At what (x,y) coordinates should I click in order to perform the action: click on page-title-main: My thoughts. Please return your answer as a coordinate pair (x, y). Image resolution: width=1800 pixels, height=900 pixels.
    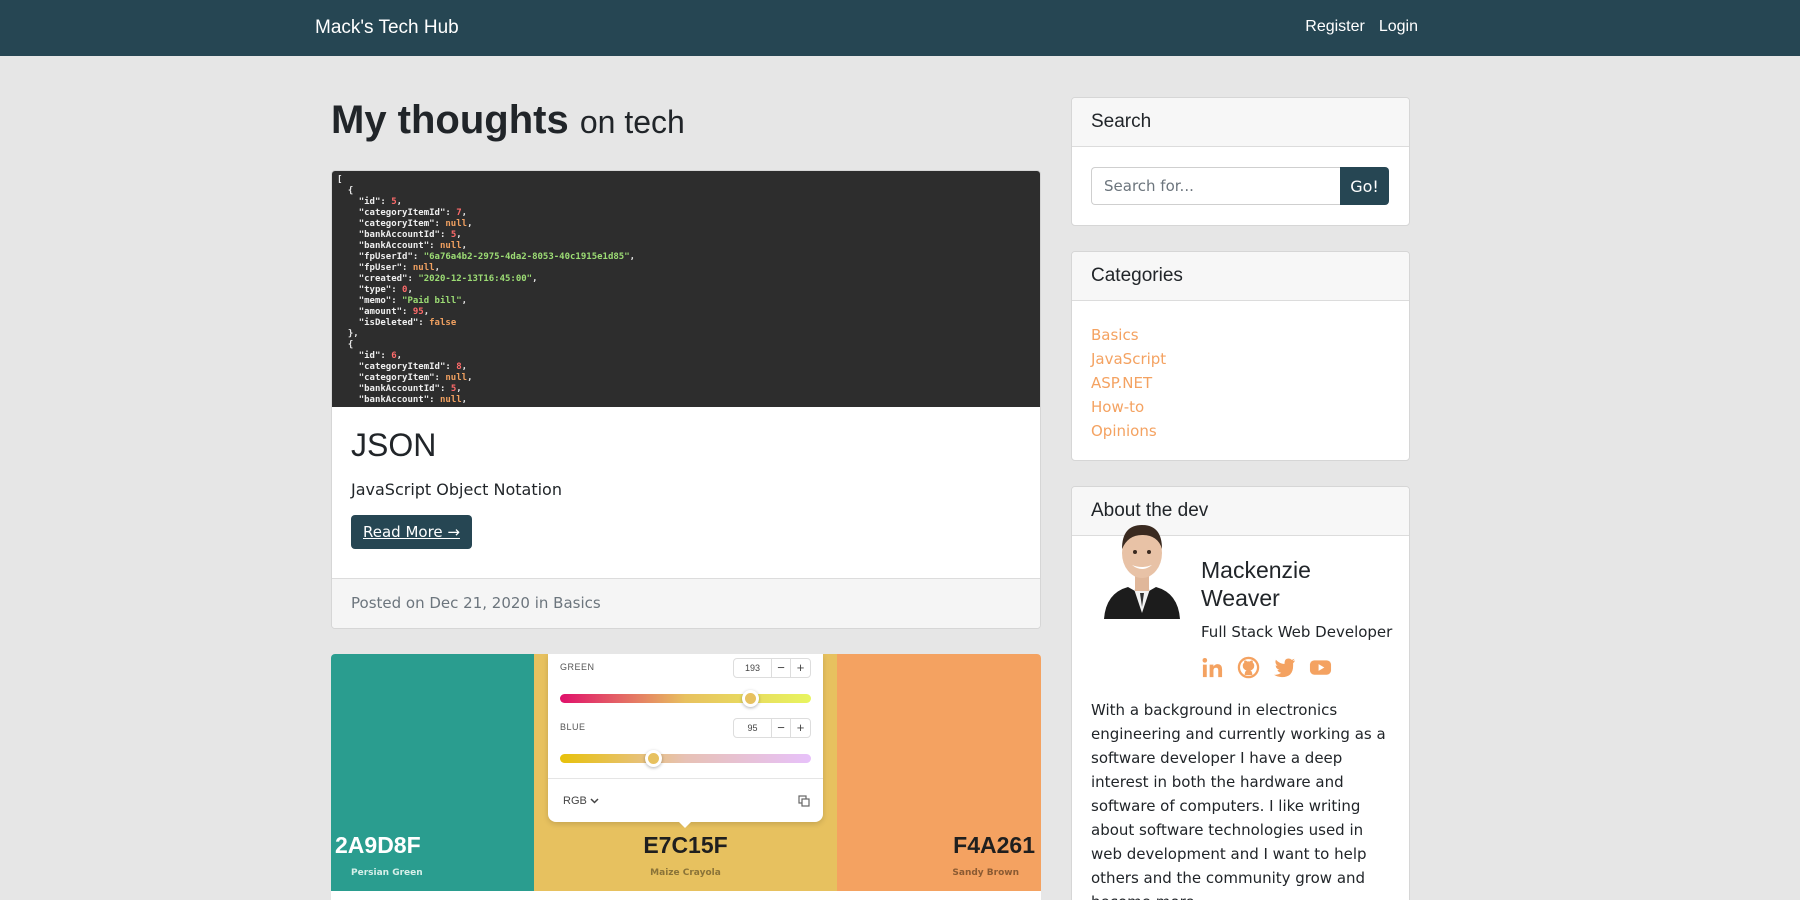
    Looking at the image, I should click on (450, 120).